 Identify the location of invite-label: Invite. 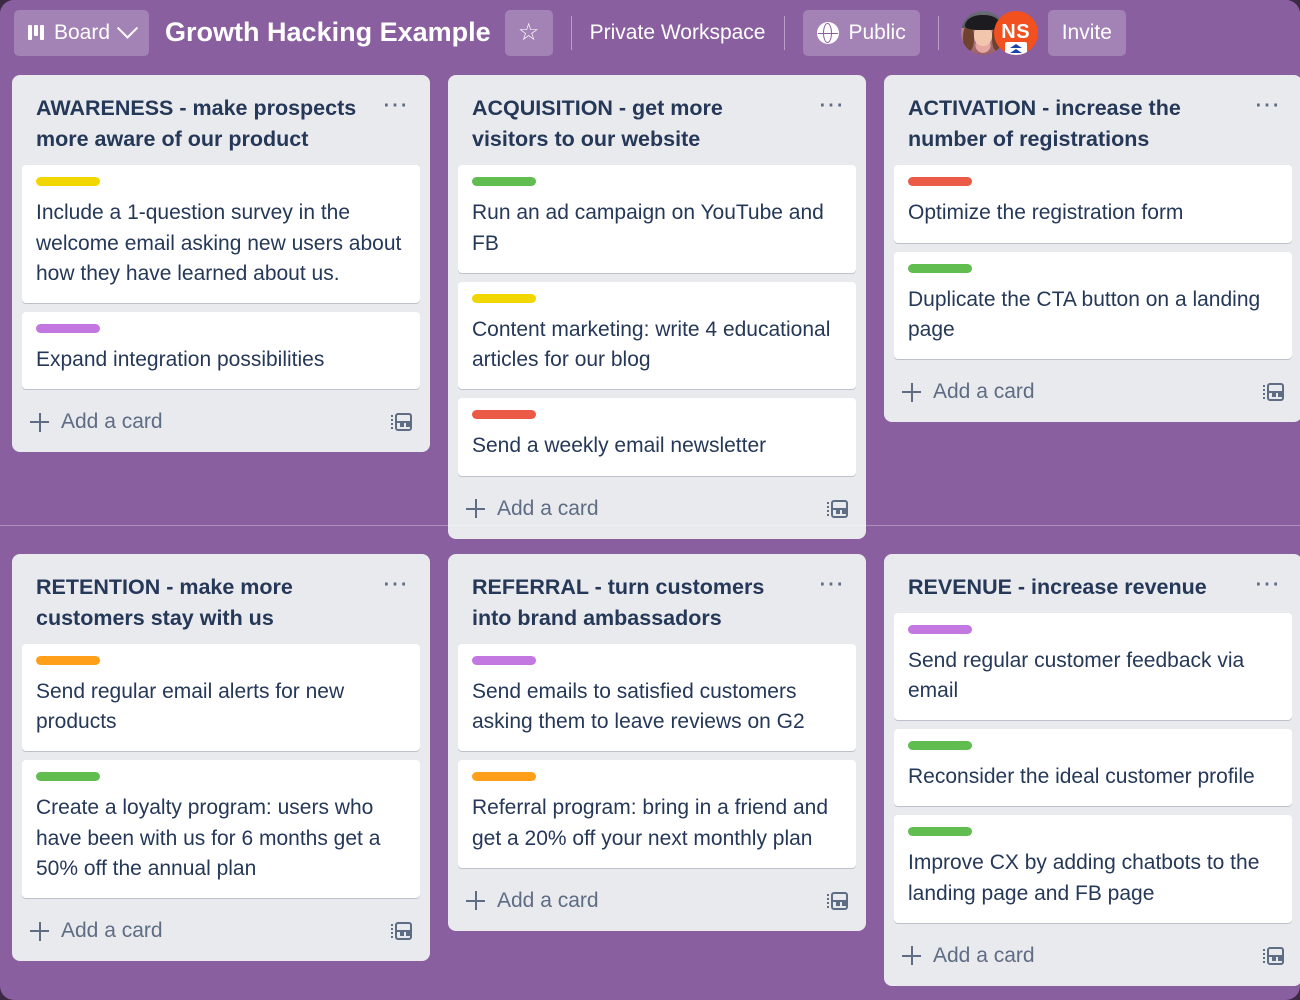
(1086, 32).